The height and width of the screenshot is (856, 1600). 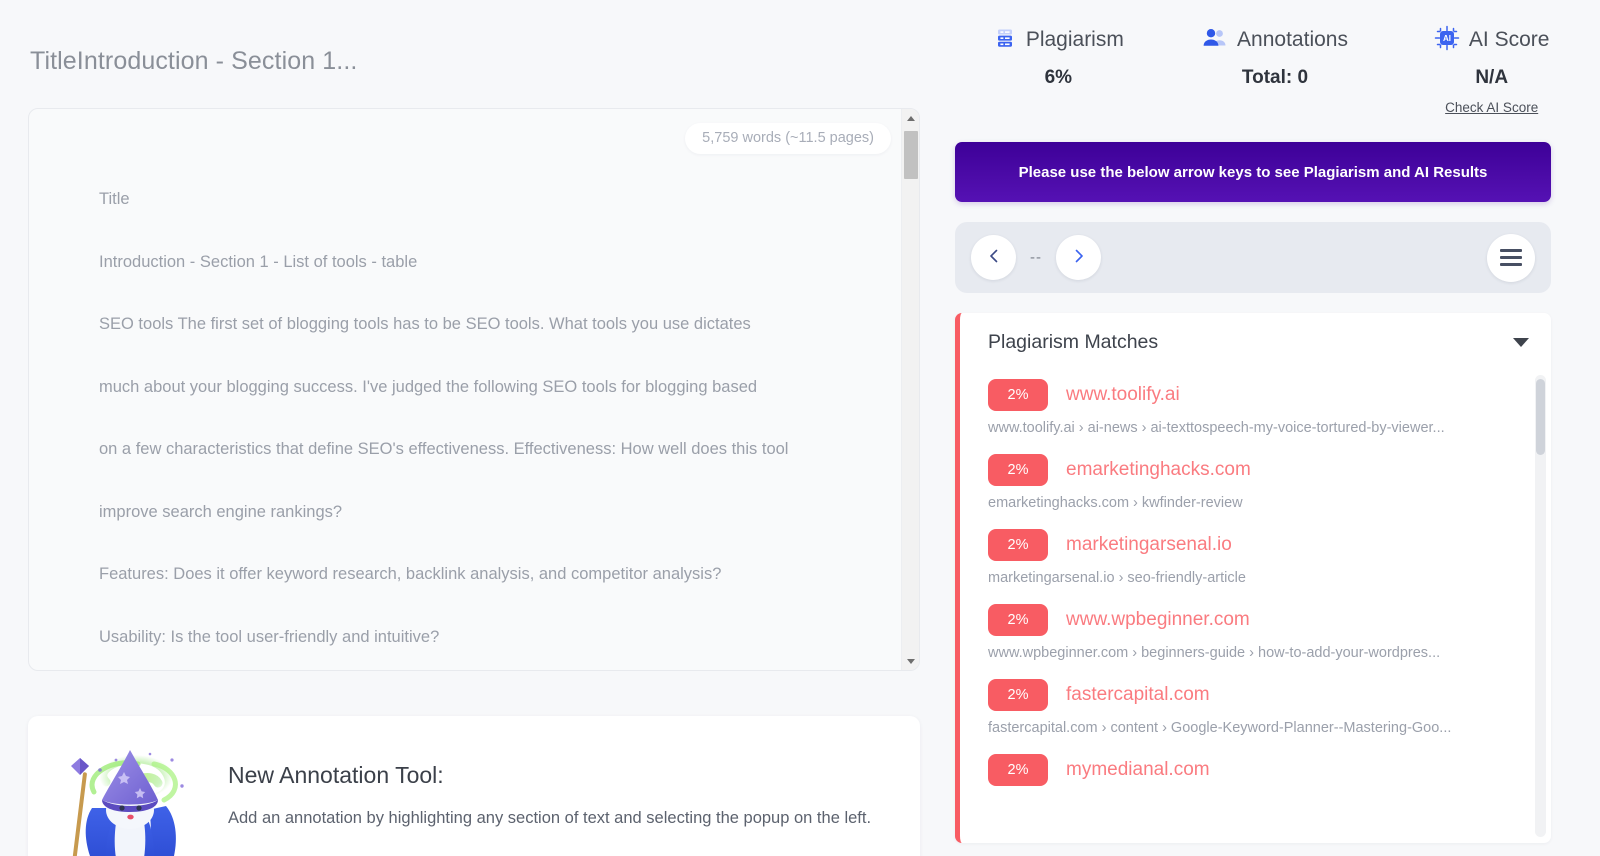 I want to click on results-nav-bar: --, so click(x=1253, y=257).